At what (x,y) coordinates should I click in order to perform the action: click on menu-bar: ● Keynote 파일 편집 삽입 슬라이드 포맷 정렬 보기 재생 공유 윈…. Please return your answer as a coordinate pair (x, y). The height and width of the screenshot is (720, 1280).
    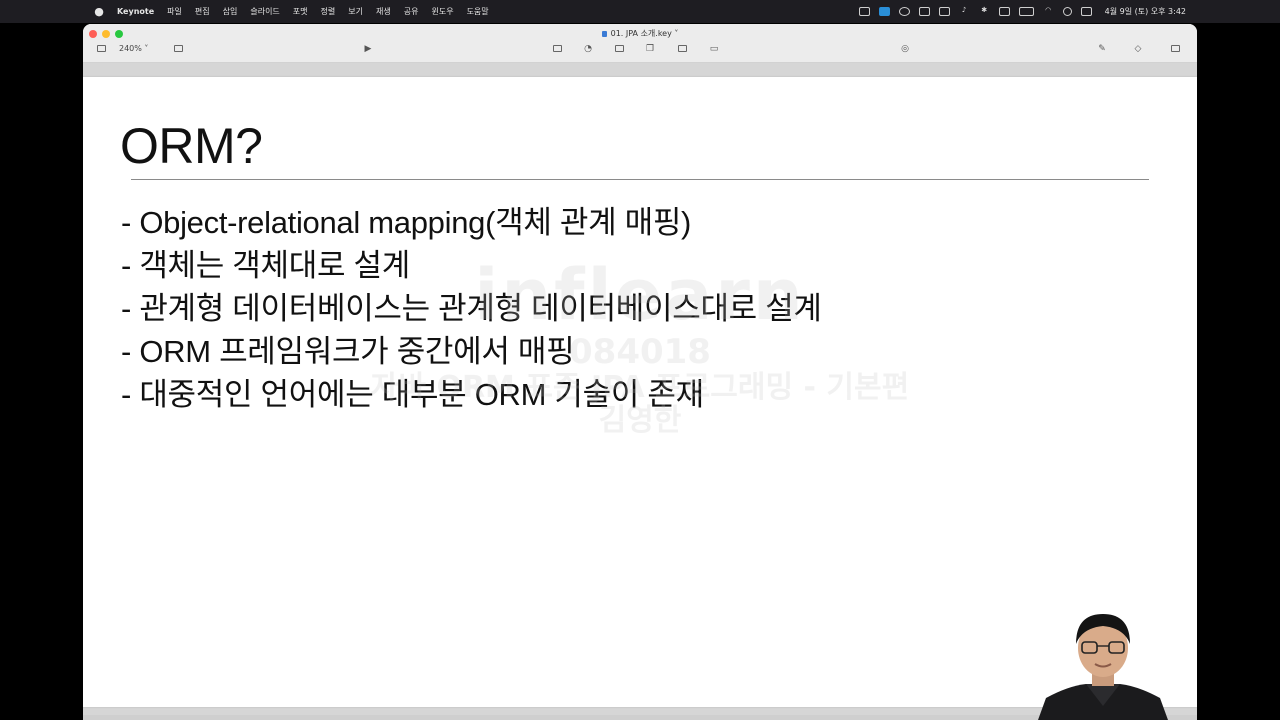
    Looking at the image, I should click on (640, 11).